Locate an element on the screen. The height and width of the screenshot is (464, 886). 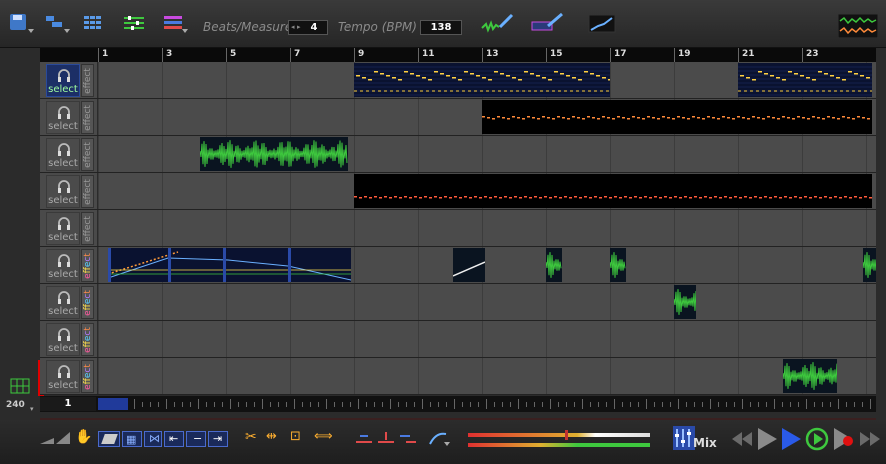
velocity-up-icon is located at coordinates (386, 438).